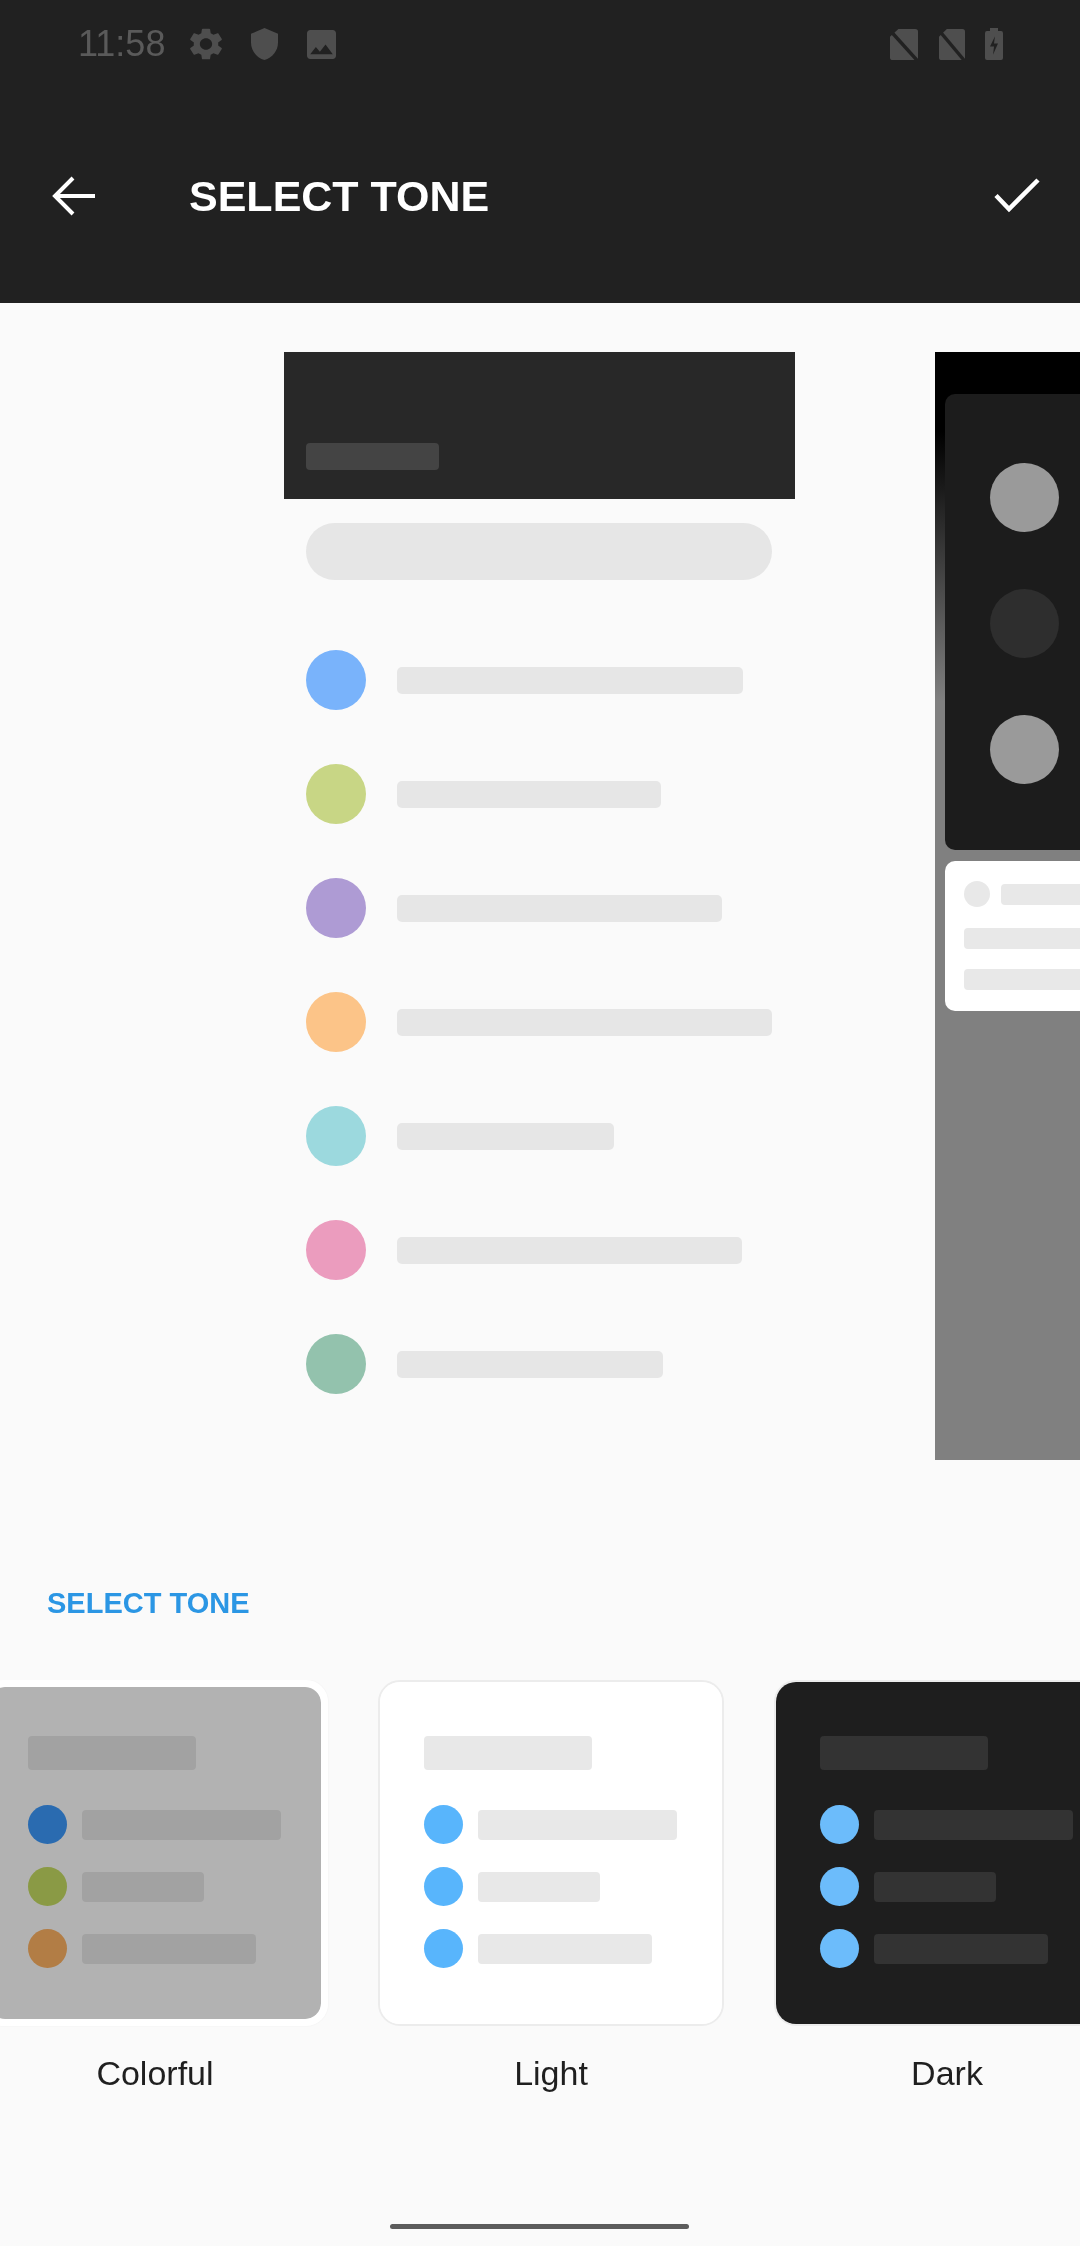 The height and width of the screenshot is (2246, 1080). I want to click on checkmark-icon, so click(1017, 195).